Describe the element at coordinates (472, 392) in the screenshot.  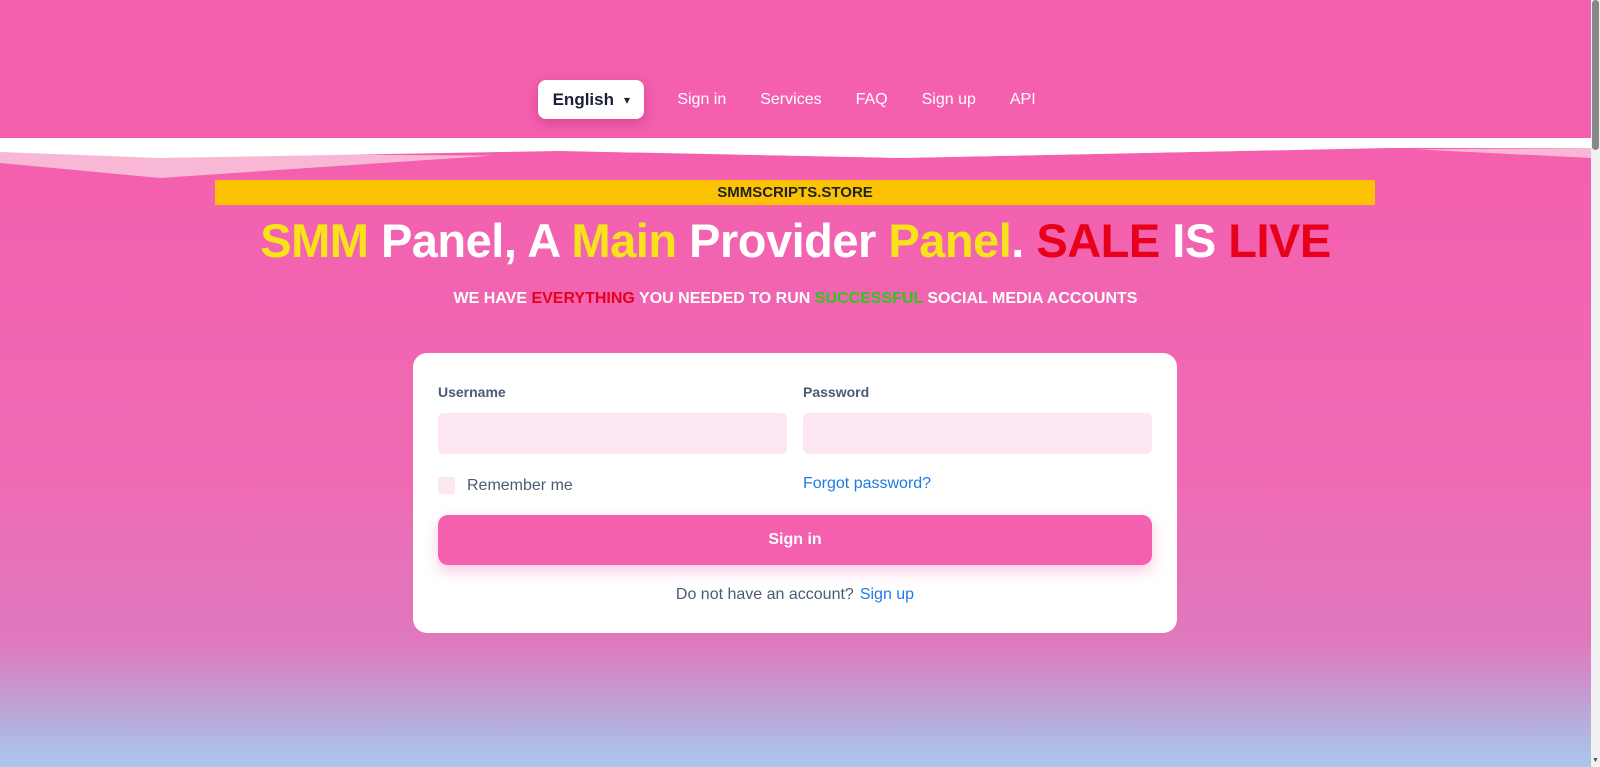
I see `username-label: Username` at that location.